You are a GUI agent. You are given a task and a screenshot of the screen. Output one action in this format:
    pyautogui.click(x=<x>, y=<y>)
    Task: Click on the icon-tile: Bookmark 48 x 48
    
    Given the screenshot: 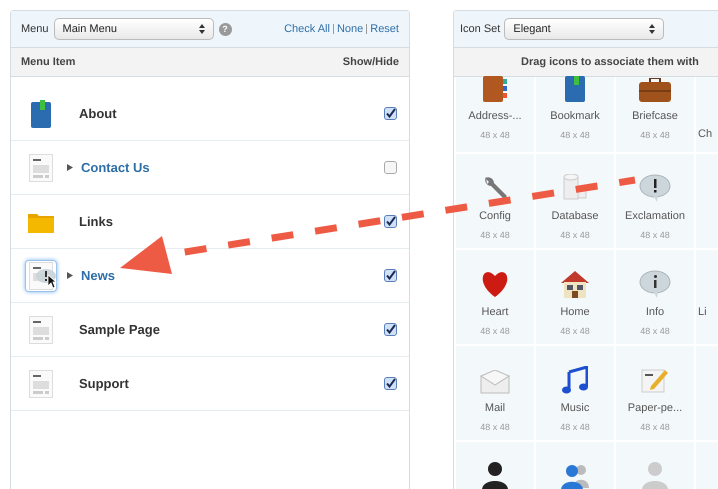 What is the action you would take?
    pyautogui.click(x=575, y=114)
    